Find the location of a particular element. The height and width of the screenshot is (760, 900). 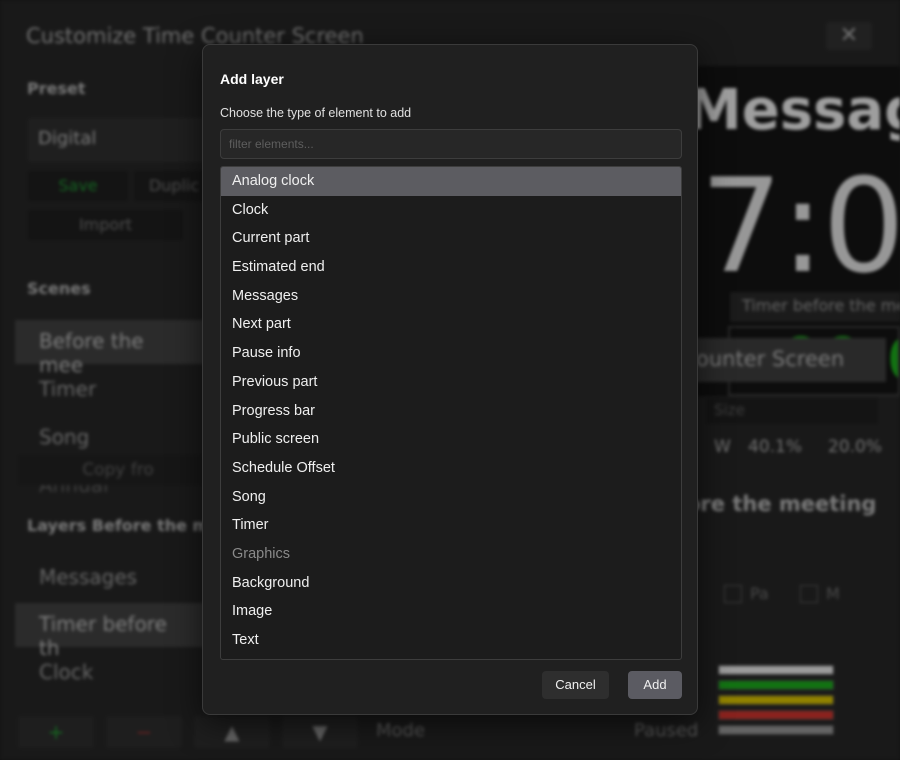

list-item: Previous part is located at coordinates (451, 382).